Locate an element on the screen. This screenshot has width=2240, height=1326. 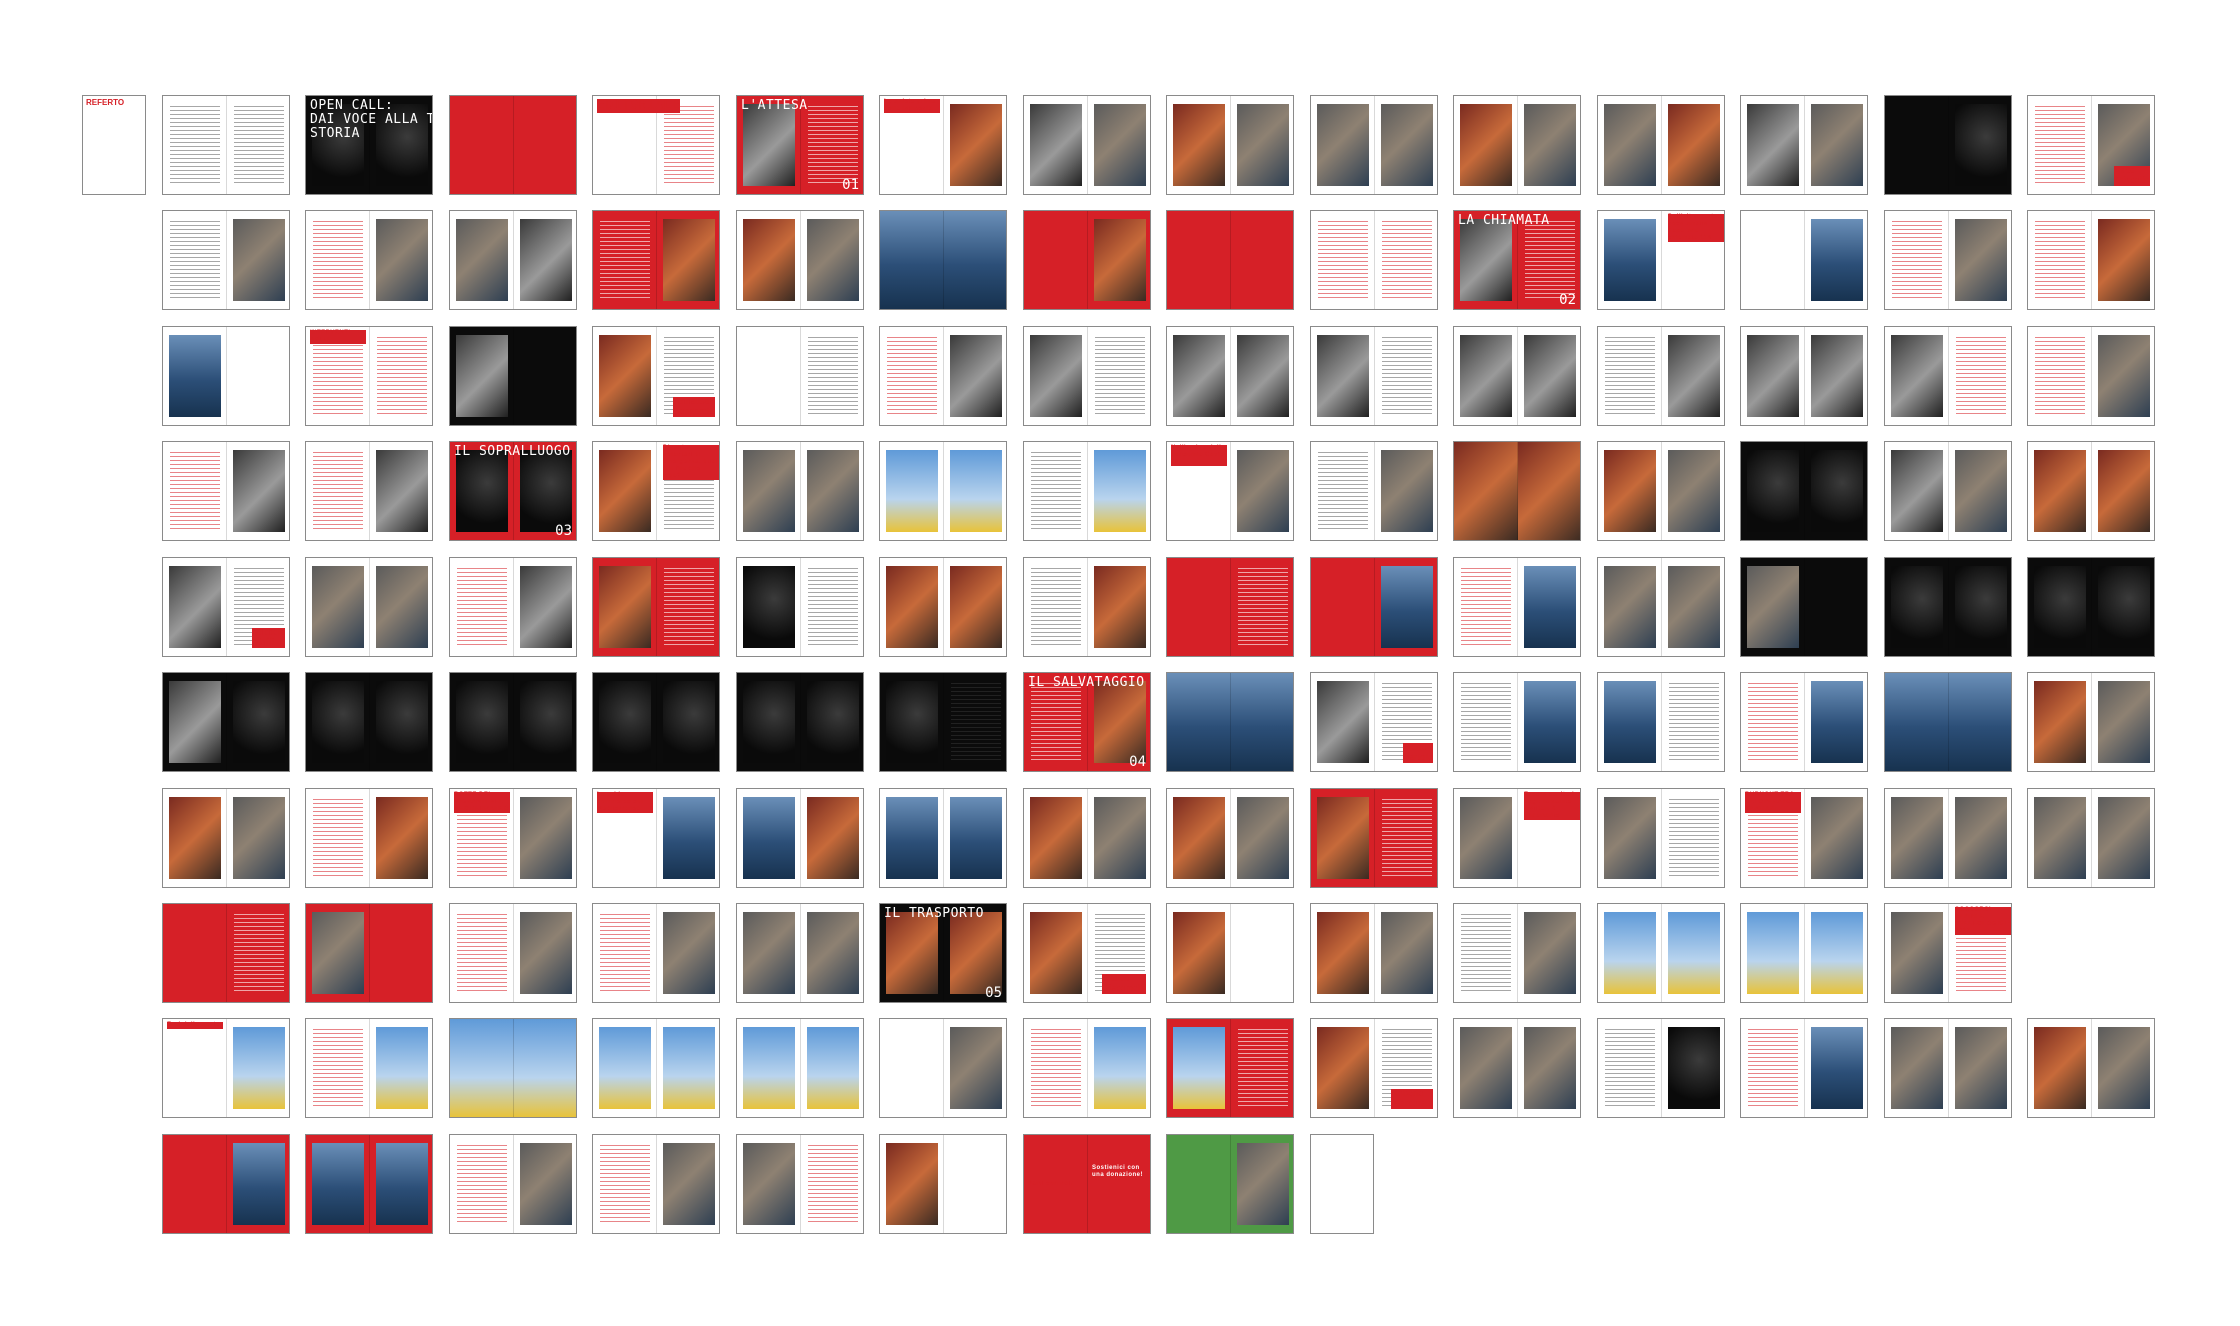
page-heading: BURNOUT TRA GLI OPERATORI SANITARI is located at coordinates (1773, 802).